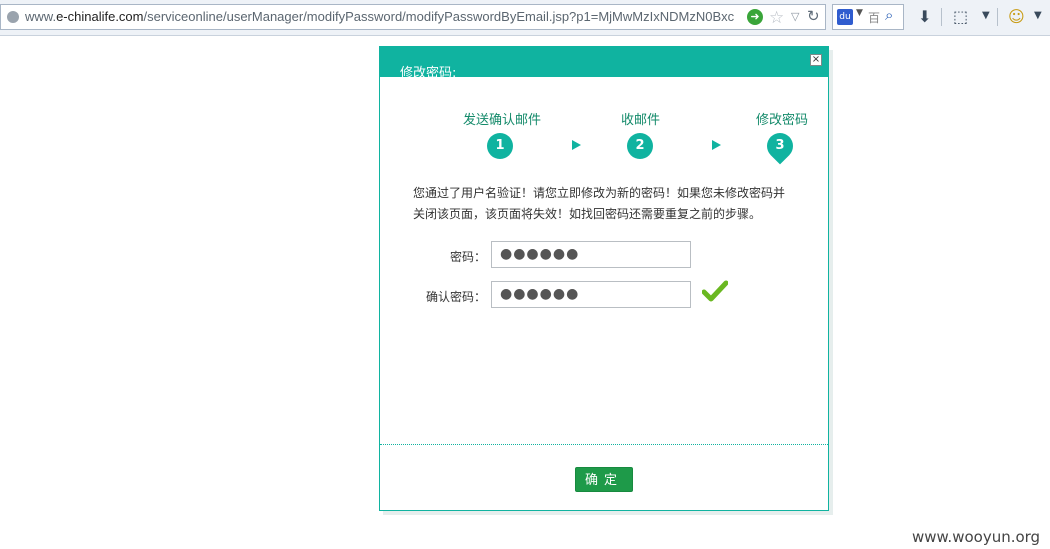 This screenshot has height=549, width=1050. I want to click on download-icon: ⬇, so click(924, 16).